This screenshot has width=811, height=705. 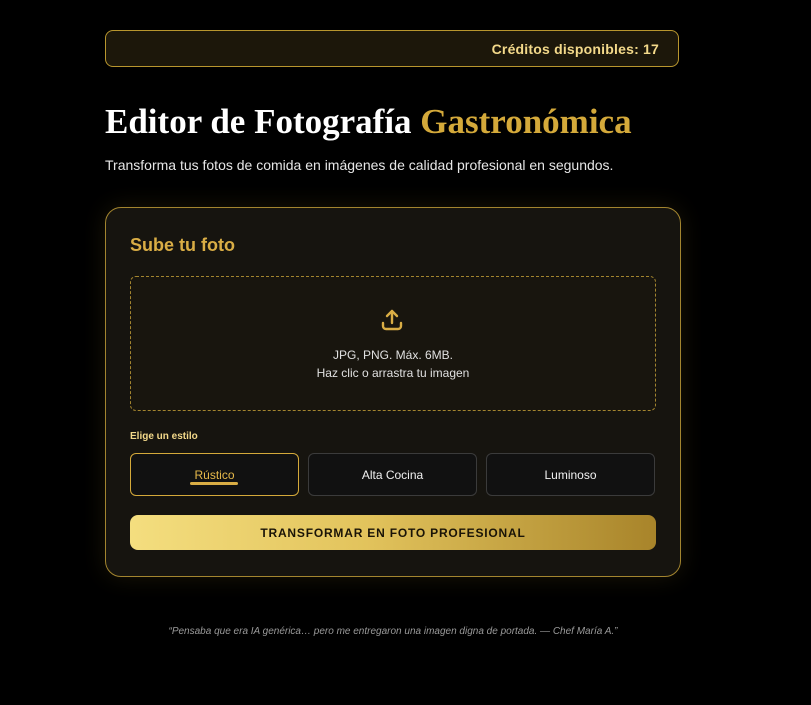 What do you see at coordinates (393, 373) in the screenshot?
I see `upload-hint-text: Haz clic o arrastra tu imagen` at bounding box center [393, 373].